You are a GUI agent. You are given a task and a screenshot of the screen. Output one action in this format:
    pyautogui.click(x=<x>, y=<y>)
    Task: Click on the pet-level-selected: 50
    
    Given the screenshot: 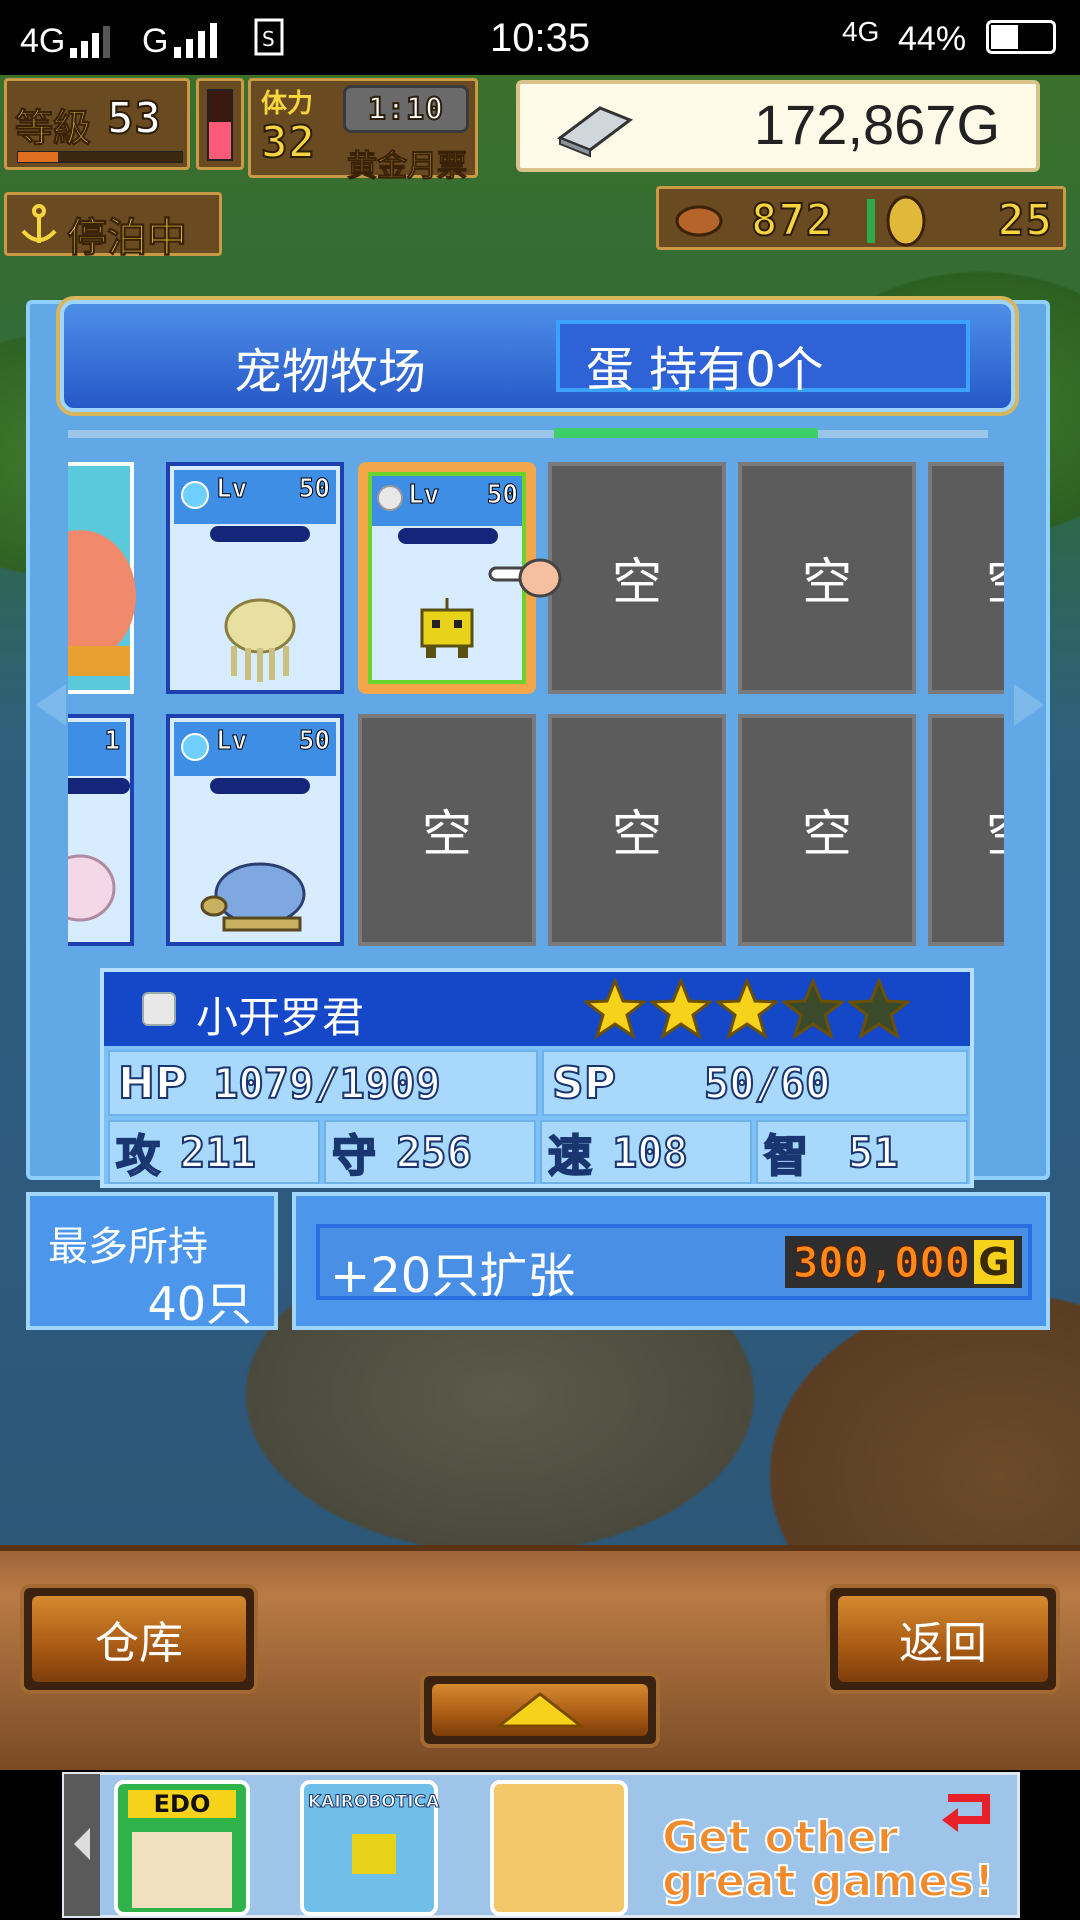 What is the action you would take?
    pyautogui.click(x=502, y=495)
    